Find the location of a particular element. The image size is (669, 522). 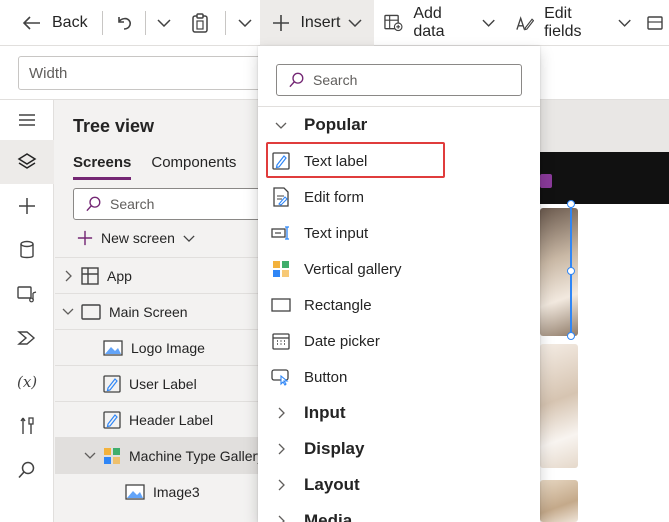

grid-icon is located at coordinates (655, 22).